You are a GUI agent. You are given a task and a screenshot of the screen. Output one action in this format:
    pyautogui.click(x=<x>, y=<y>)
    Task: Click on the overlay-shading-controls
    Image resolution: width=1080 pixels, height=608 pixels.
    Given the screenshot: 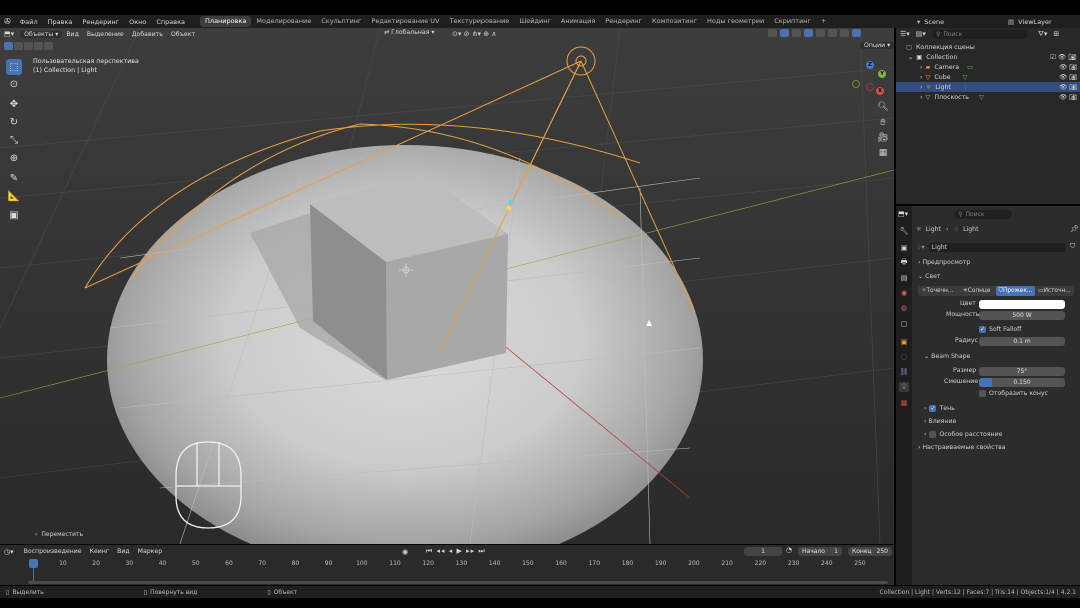 What is the action you would take?
    pyautogui.click(x=815, y=33)
    